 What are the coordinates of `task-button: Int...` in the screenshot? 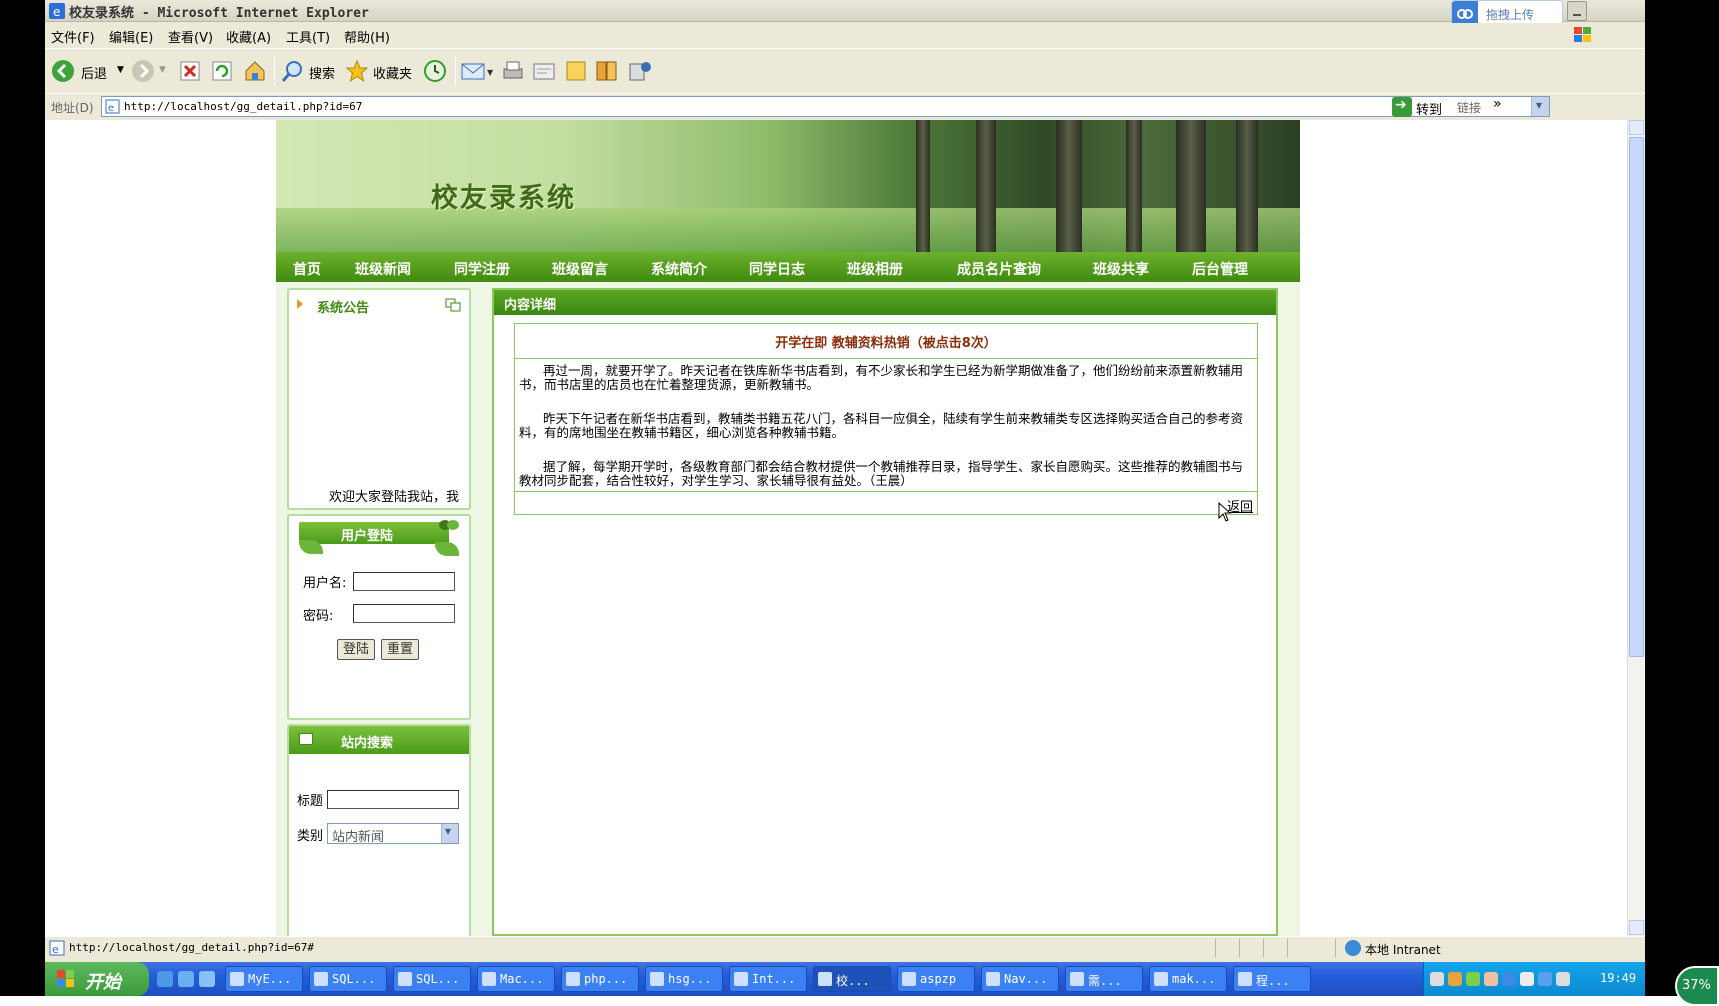 It's located at (768, 979).